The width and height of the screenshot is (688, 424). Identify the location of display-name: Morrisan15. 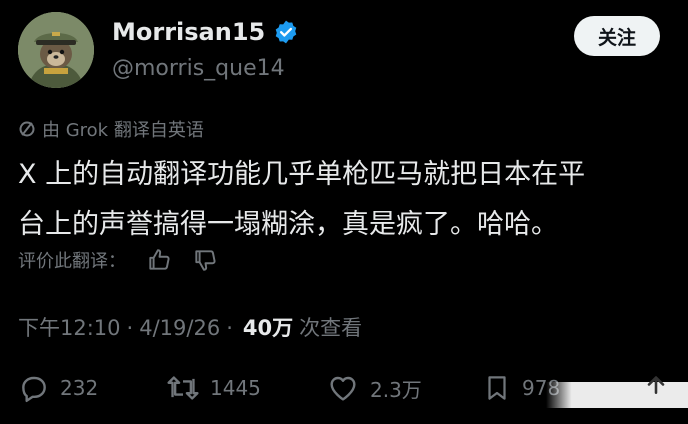
(188, 32).